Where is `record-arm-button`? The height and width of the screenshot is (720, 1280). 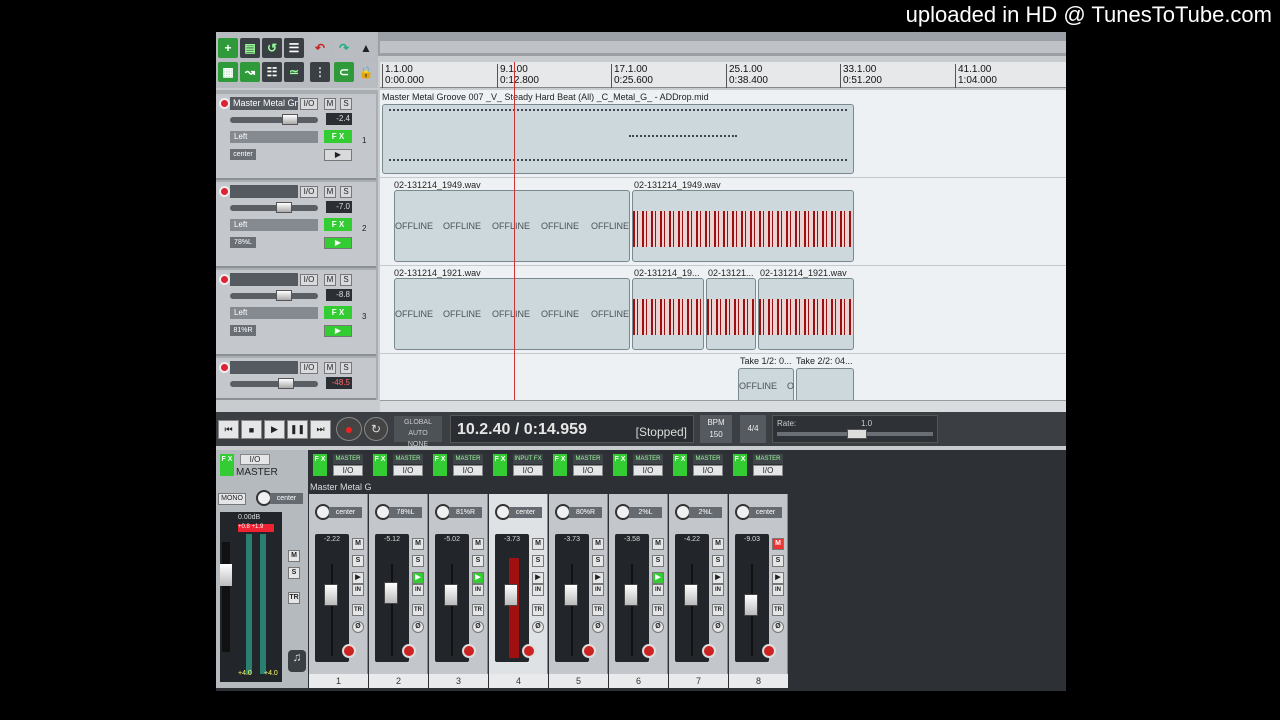 record-arm-button is located at coordinates (224, 103).